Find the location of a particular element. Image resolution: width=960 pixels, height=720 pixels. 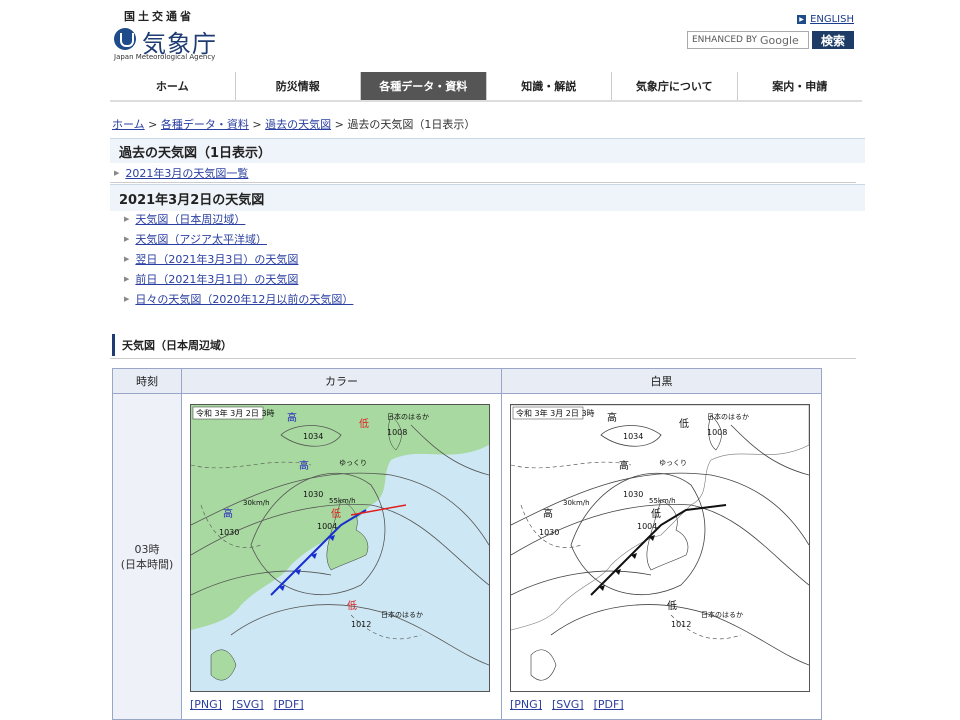

breadcrumb-home: ホーム is located at coordinates (128, 124).